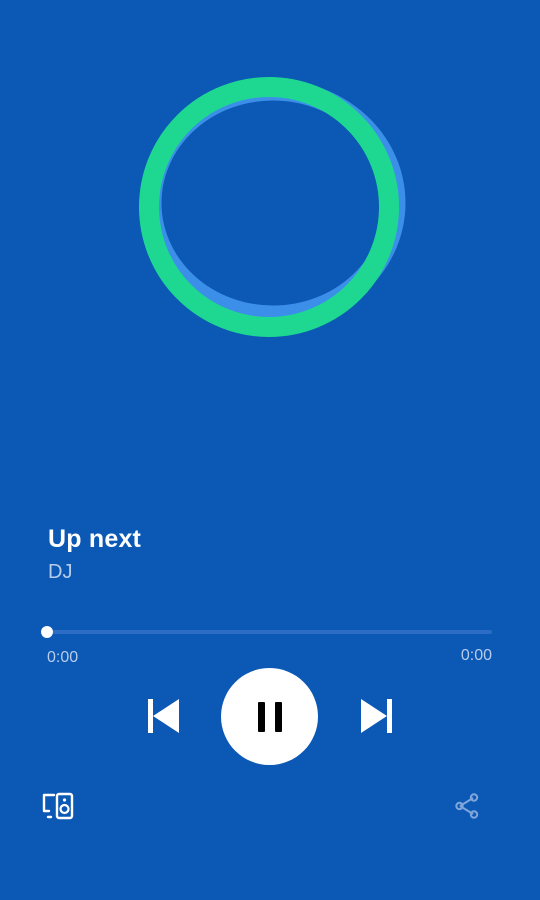 The height and width of the screenshot is (900, 540). I want to click on previous-button, so click(162, 716).